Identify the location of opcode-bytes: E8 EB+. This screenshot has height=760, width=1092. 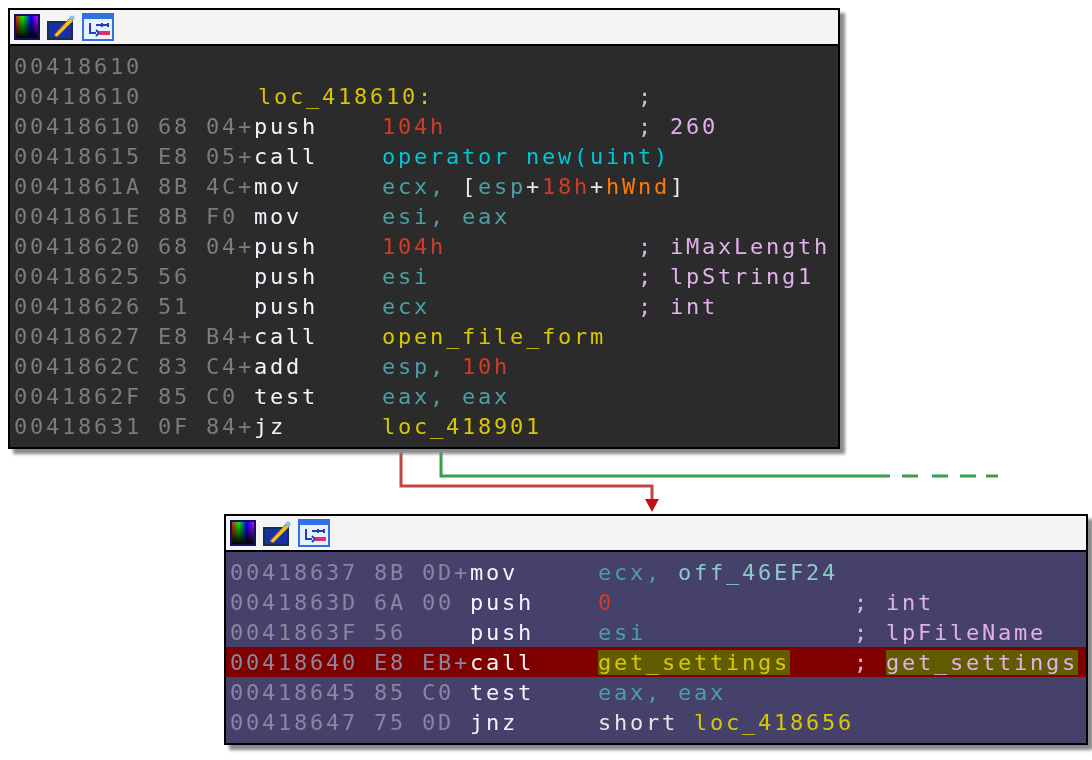
(422, 662).